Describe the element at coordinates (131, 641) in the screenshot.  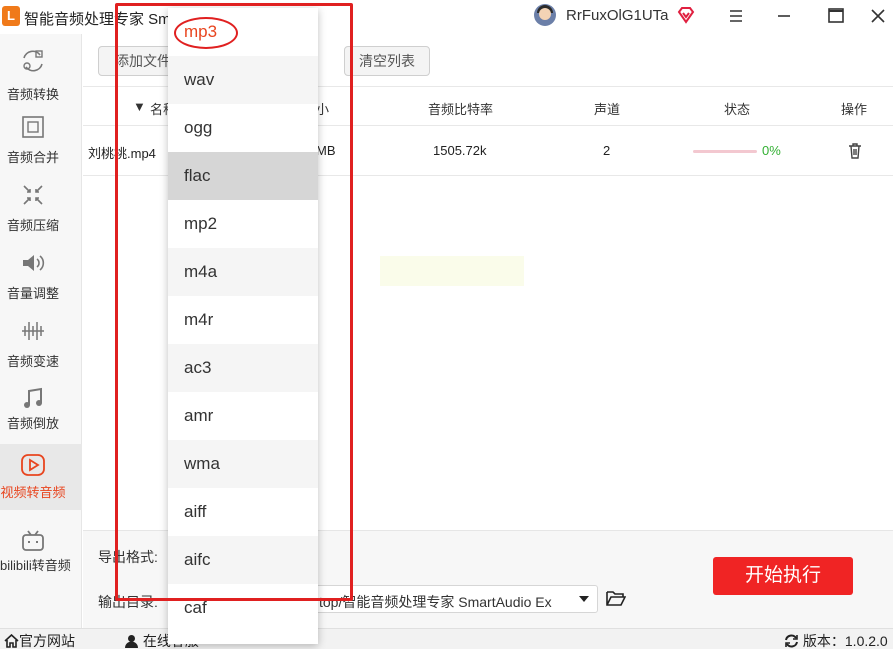
I see `user-icon` at that location.